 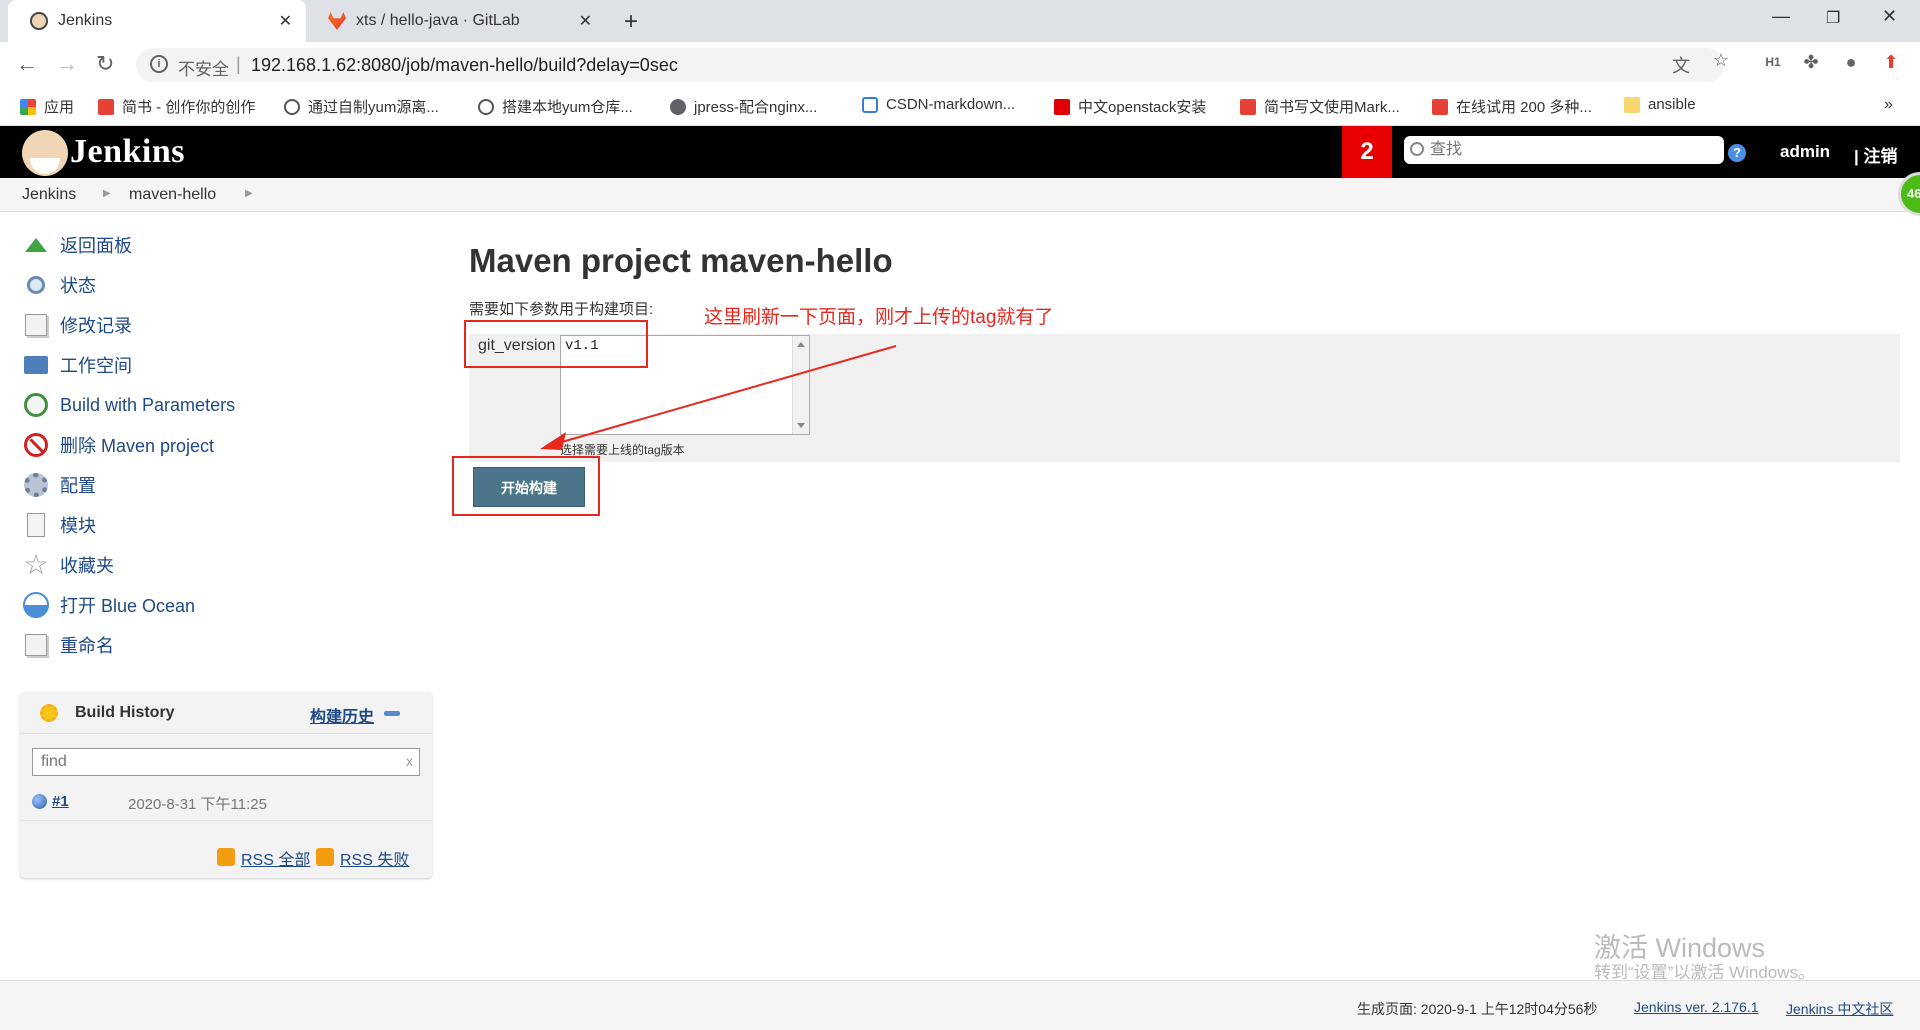 What do you see at coordinates (718, 397) in the screenshot?
I see `annotation-arrow-icon` at bounding box center [718, 397].